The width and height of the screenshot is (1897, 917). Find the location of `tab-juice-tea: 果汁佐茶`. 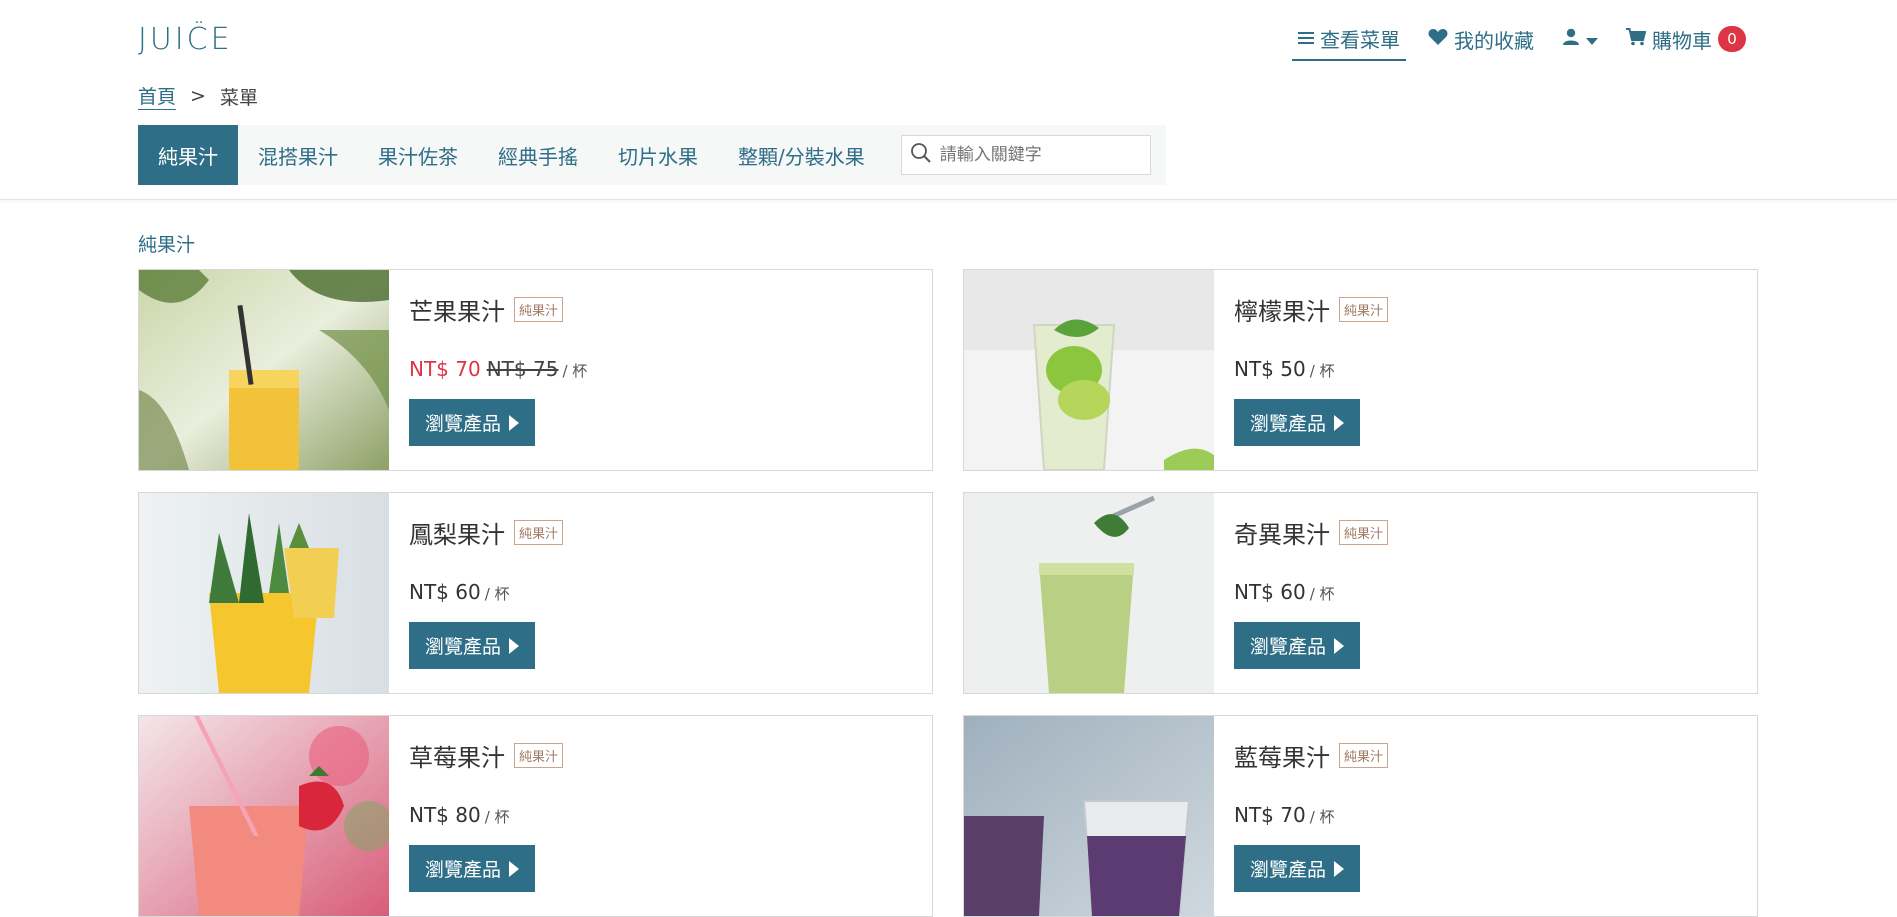

tab-juice-tea: 果汁佐茶 is located at coordinates (418, 155).